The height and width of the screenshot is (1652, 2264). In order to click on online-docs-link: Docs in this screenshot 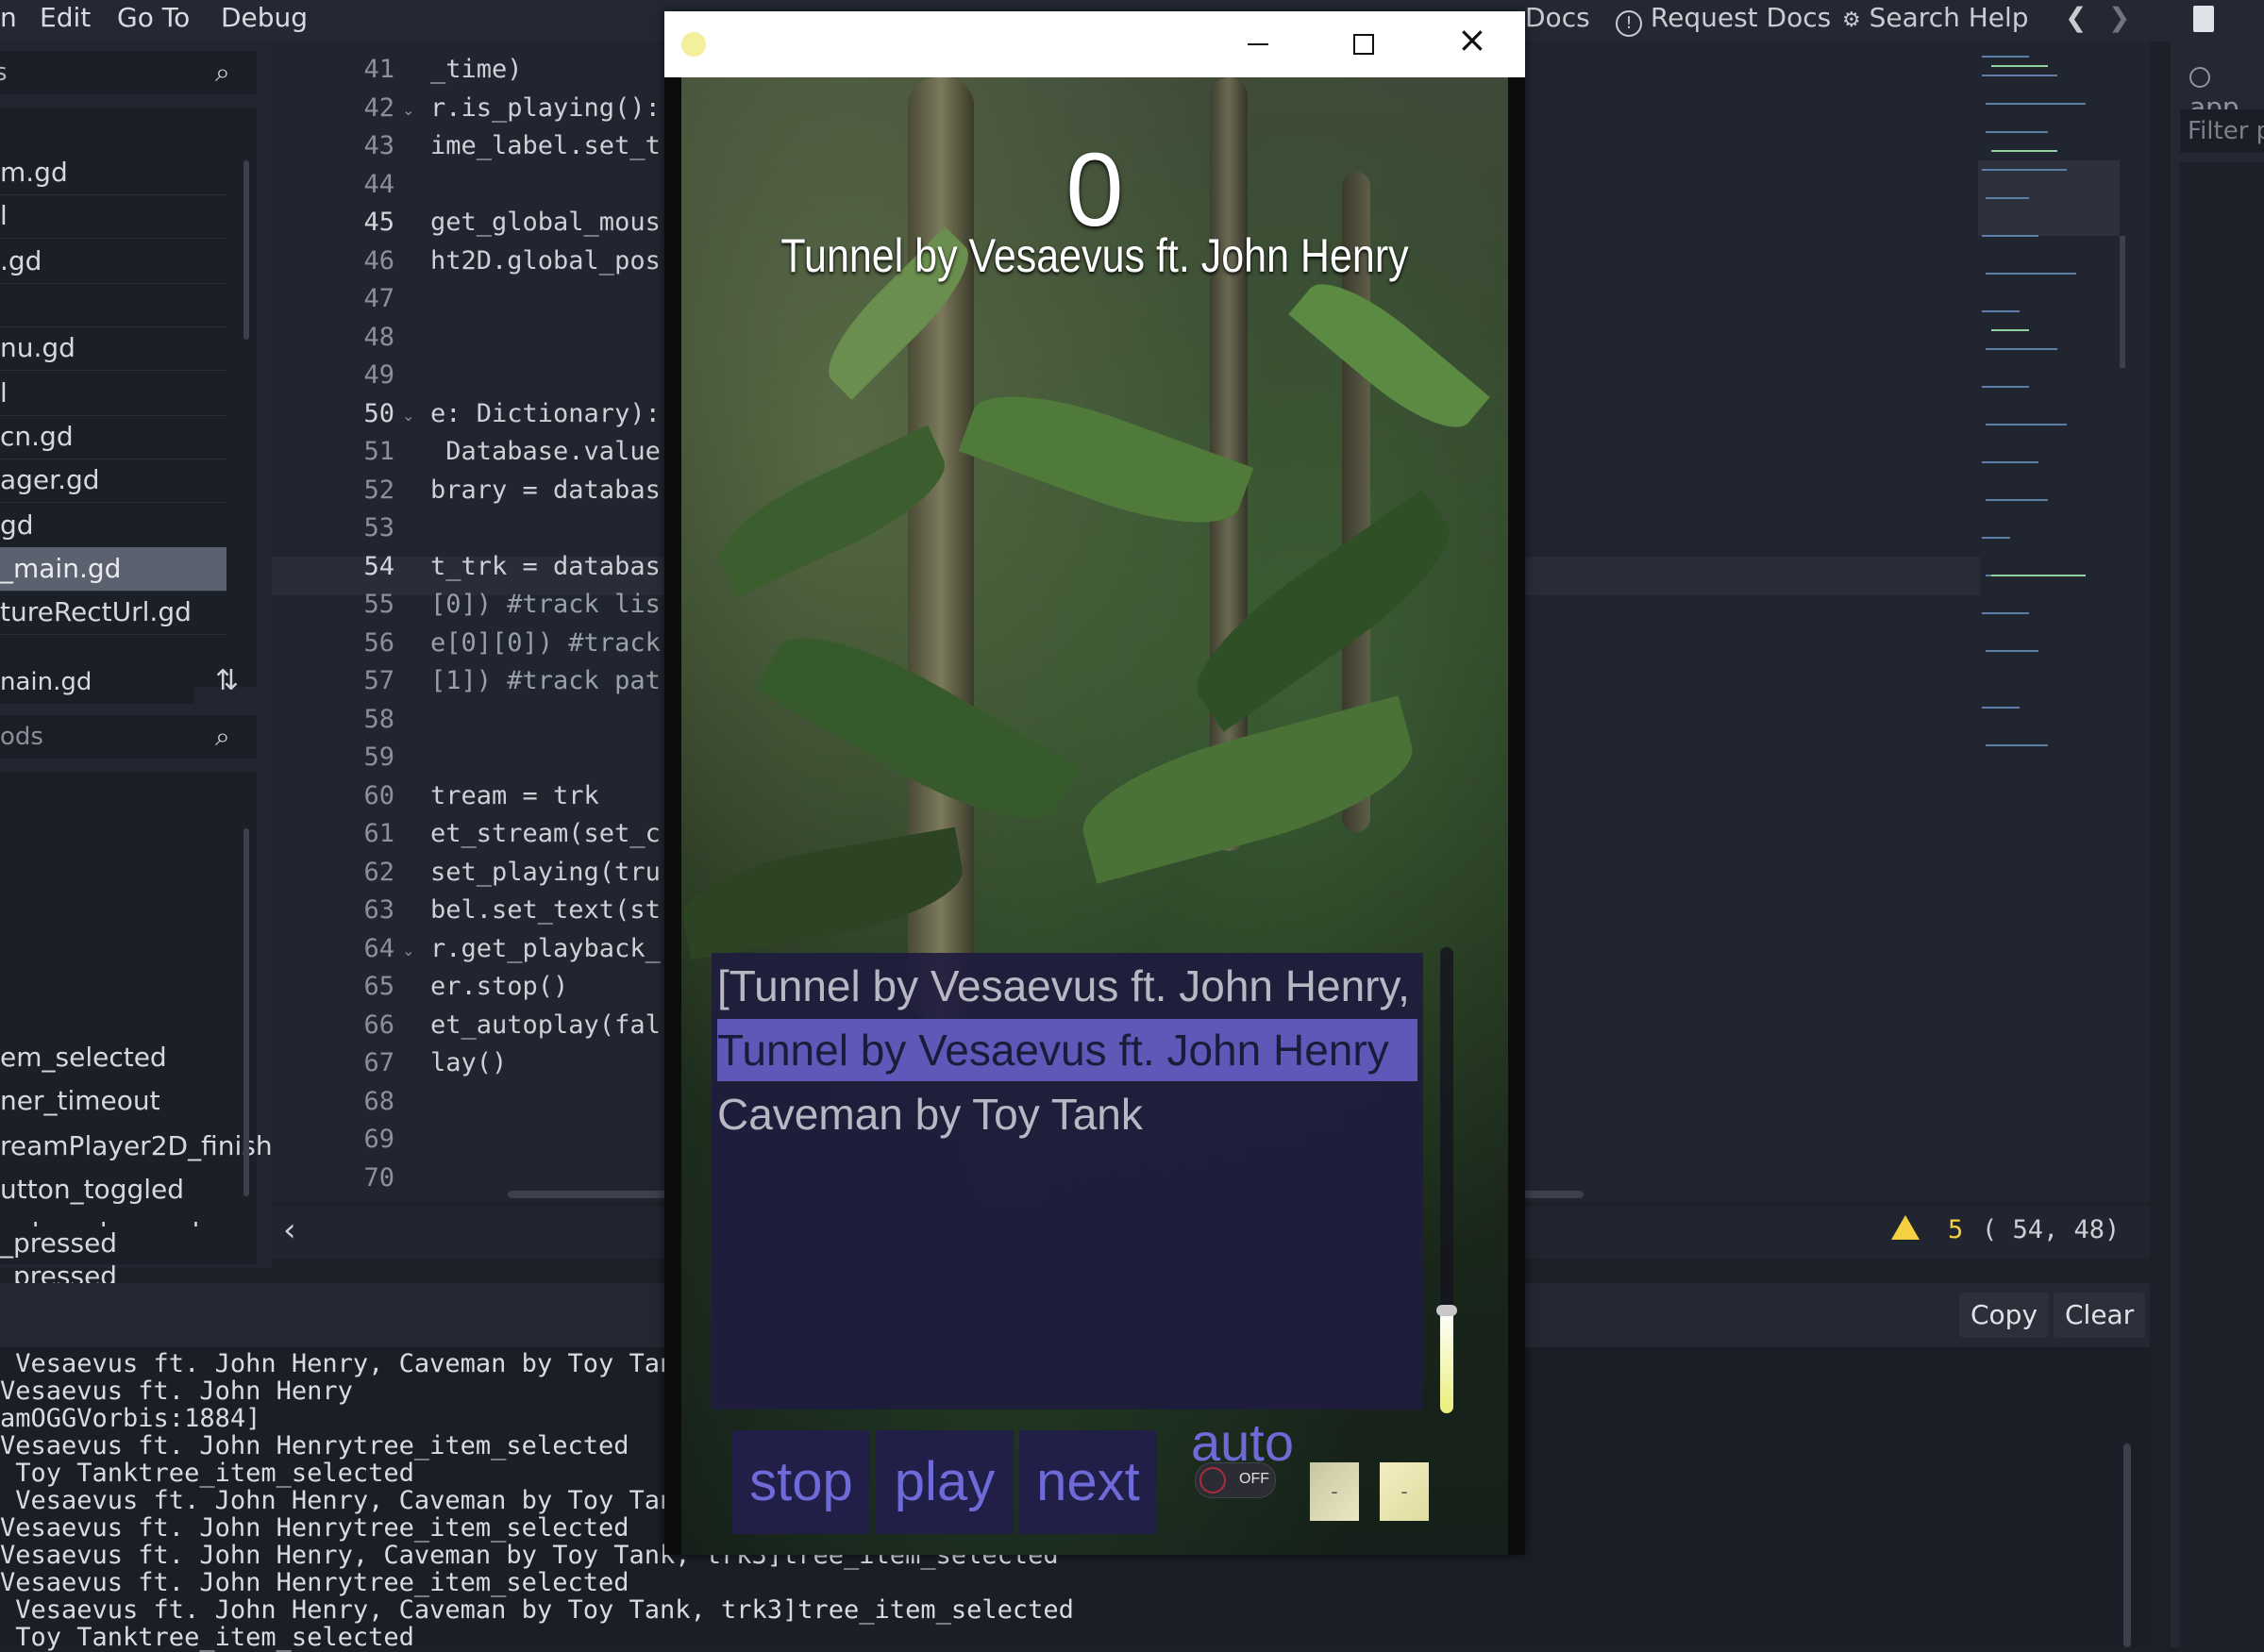, I will do `click(1557, 17)`.